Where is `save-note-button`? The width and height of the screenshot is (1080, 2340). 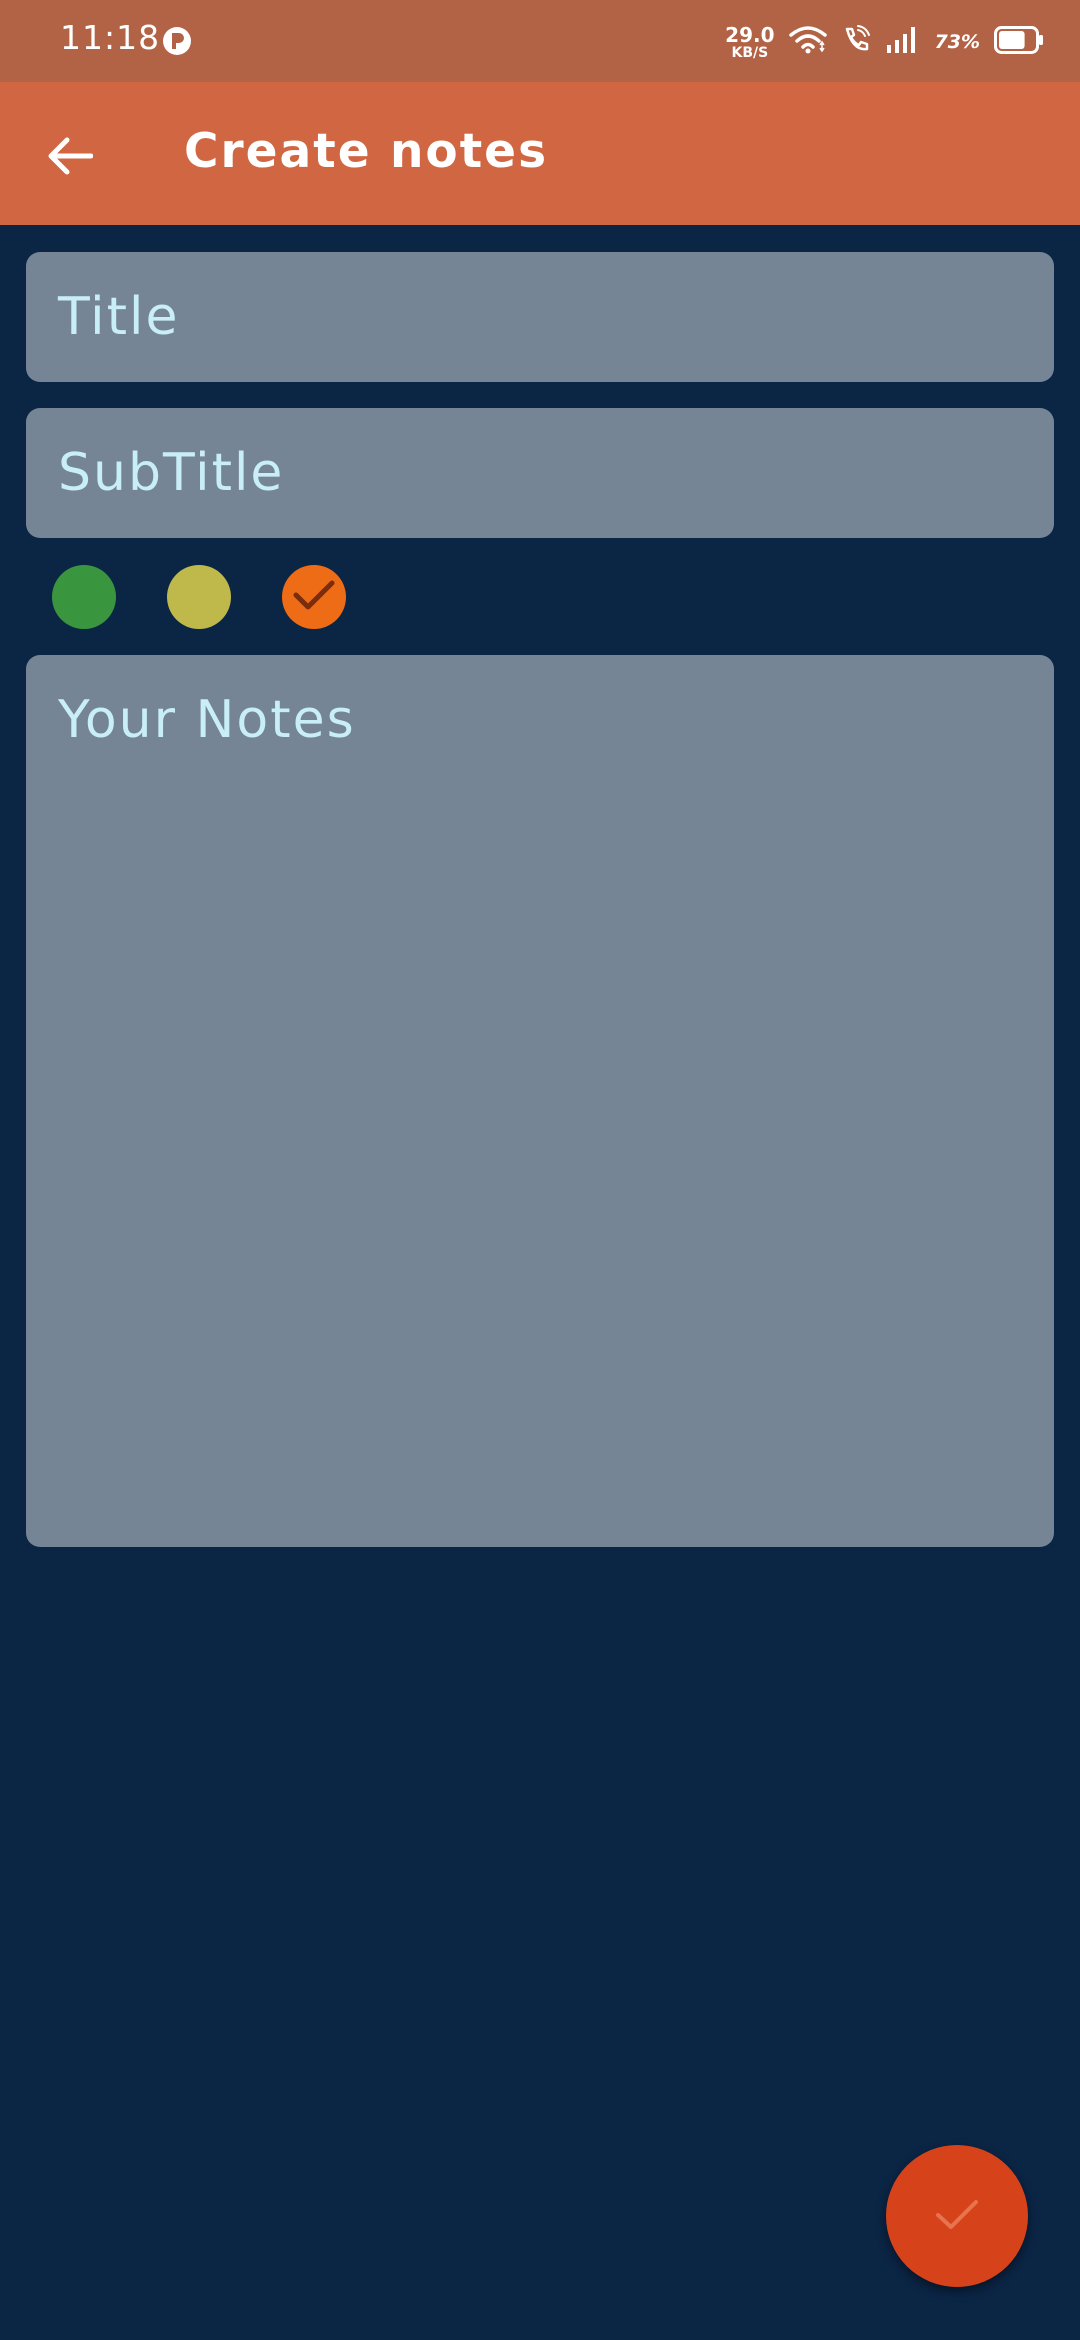
save-note-button is located at coordinates (957, 2216).